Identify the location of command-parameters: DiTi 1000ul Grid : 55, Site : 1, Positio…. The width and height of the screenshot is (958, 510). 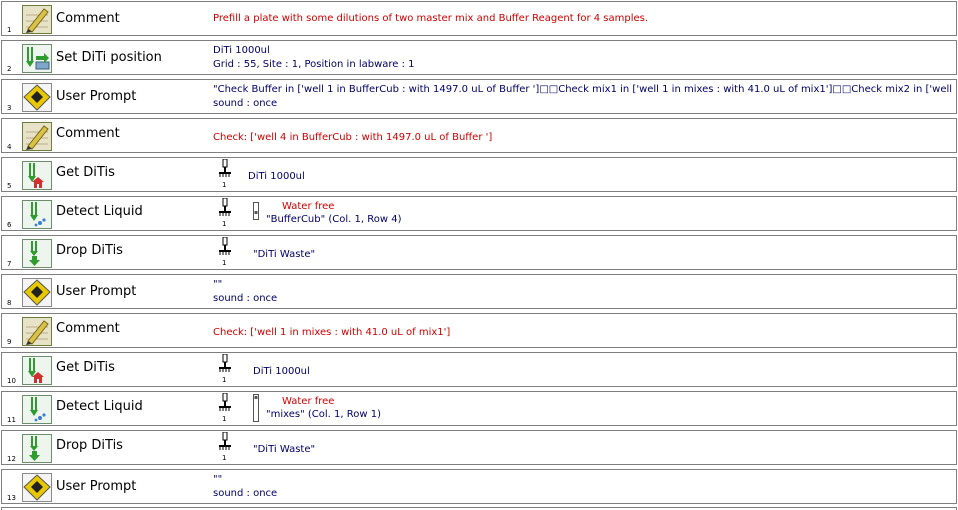
(584, 57).